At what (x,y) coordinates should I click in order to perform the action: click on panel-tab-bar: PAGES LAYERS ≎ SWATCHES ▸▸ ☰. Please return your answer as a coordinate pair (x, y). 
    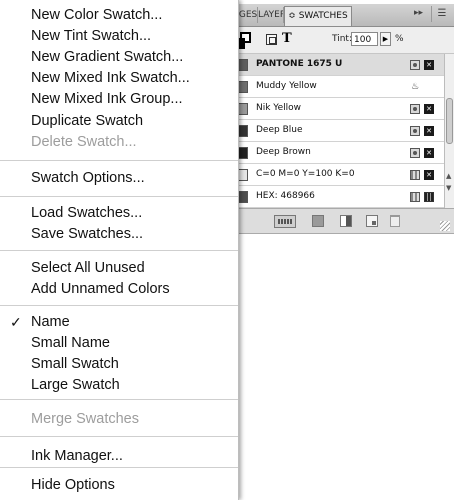
    Looking at the image, I should click on (341, 15).